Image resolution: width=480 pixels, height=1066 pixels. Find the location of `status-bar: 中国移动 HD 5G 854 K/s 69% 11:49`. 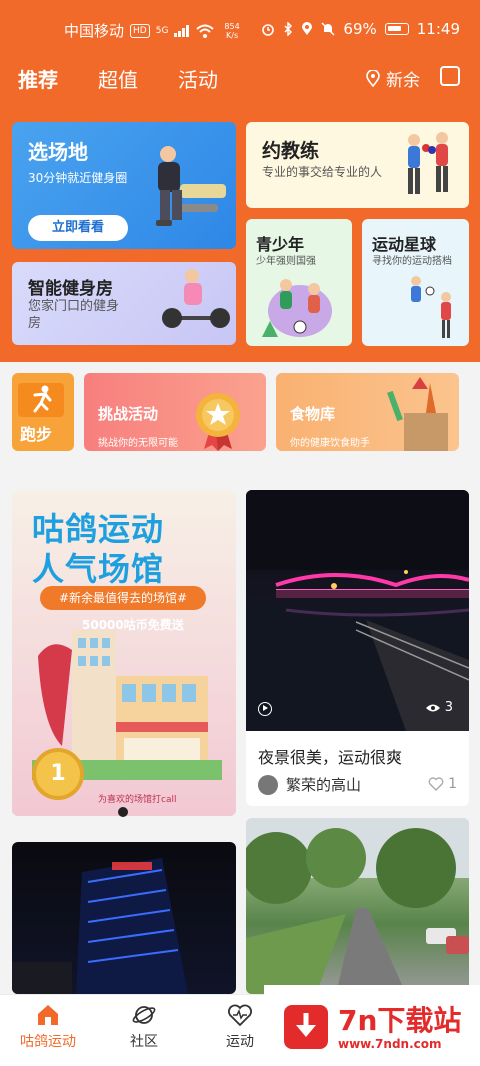

status-bar: 中国移动 HD 5G 854 K/s 69% 11:49 is located at coordinates (240, 29).